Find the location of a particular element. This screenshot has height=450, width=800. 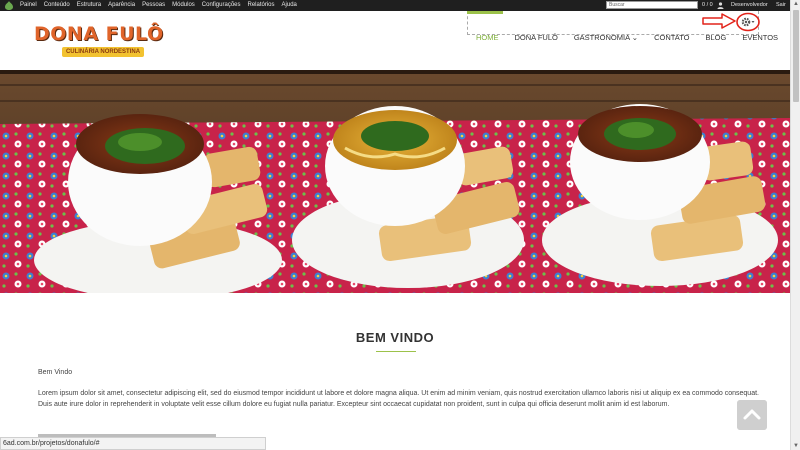

admin-menu-item: Estrutura is located at coordinates (89, 5).